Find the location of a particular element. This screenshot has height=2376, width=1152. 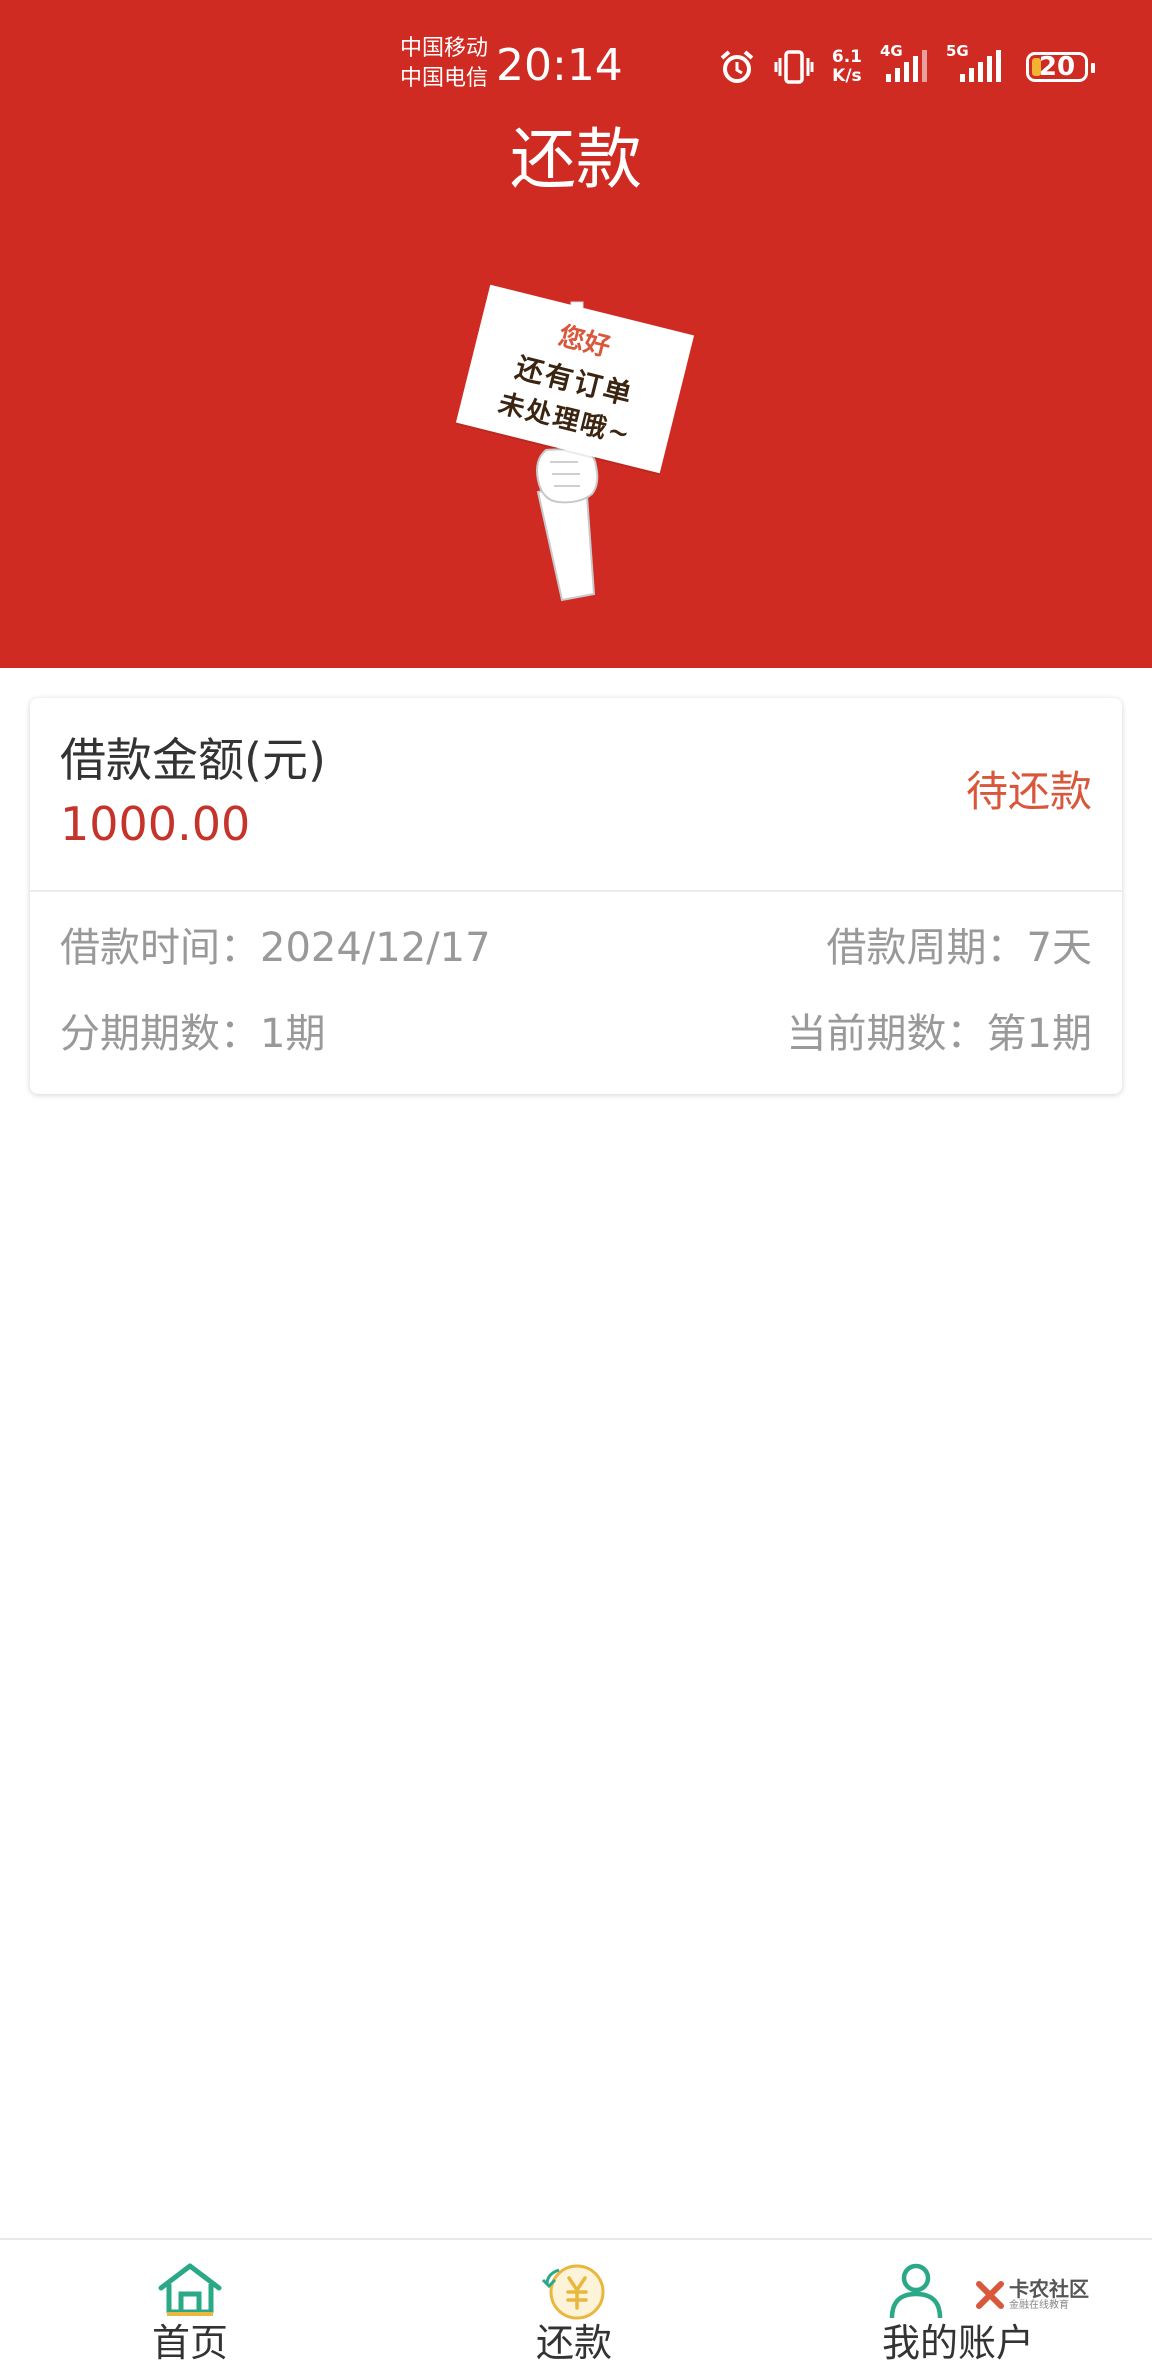

carrier-2: 中国电信 is located at coordinates (444, 78).